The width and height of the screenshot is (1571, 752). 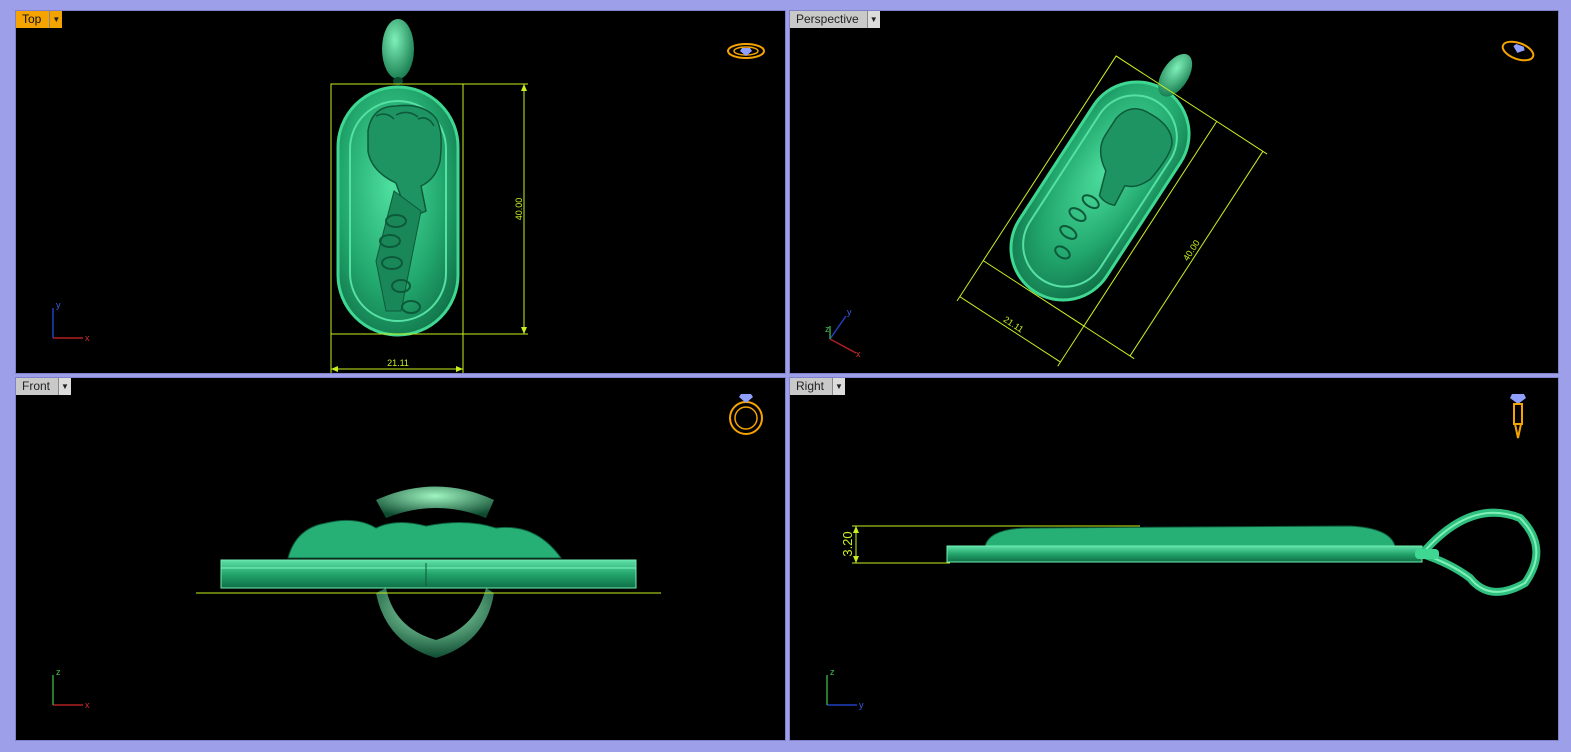 I want to click on viewport-tab-perspective: Perspective ▼, so click(x=835, y=19).